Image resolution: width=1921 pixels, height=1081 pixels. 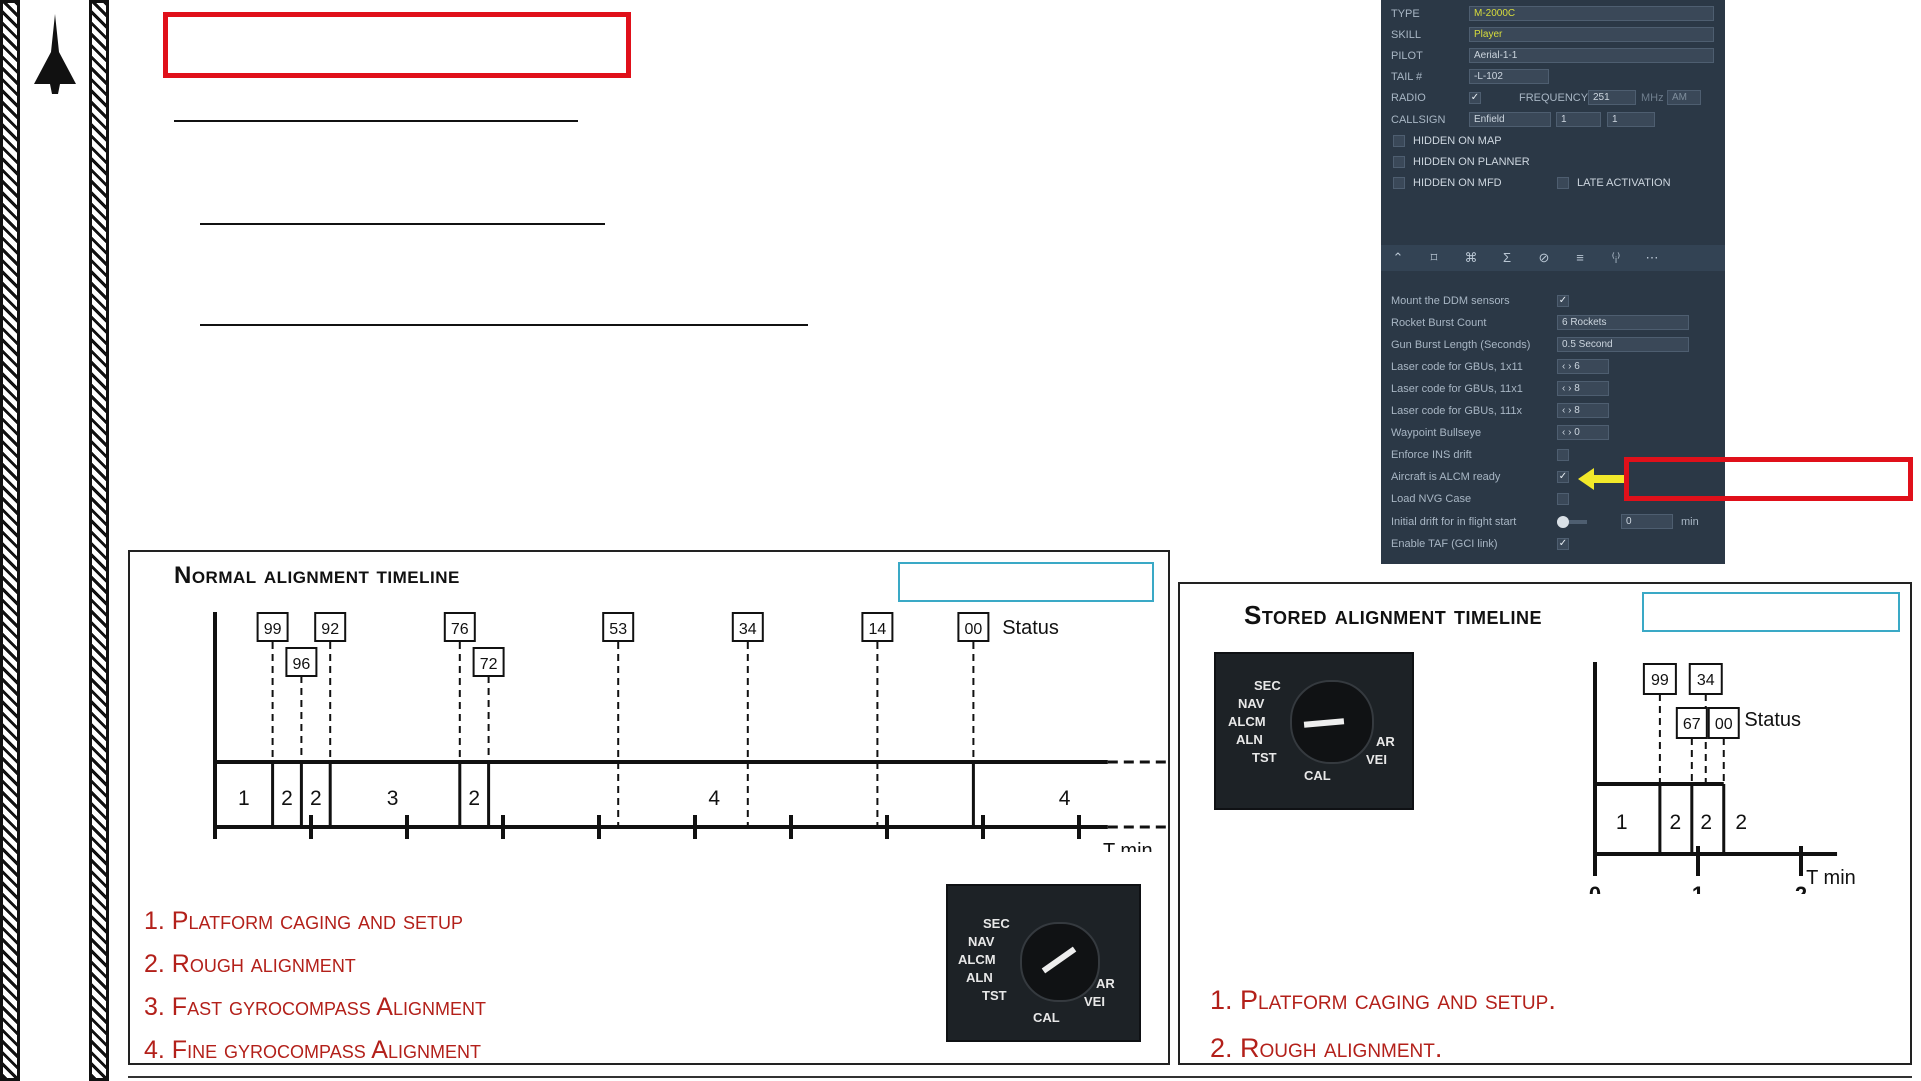 What do you see at coordinates (397, 45) in the screenshot?
I see `title-redacted-box` at bounding box center [397, 45].